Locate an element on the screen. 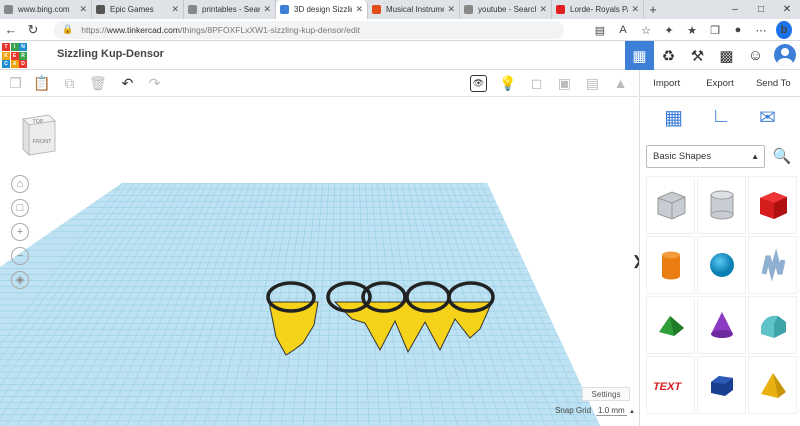 The height and width of the screenshot is (426, 800). browser-tab: 3D design Sizzlin ✕ is located at coordinates (322, 9).